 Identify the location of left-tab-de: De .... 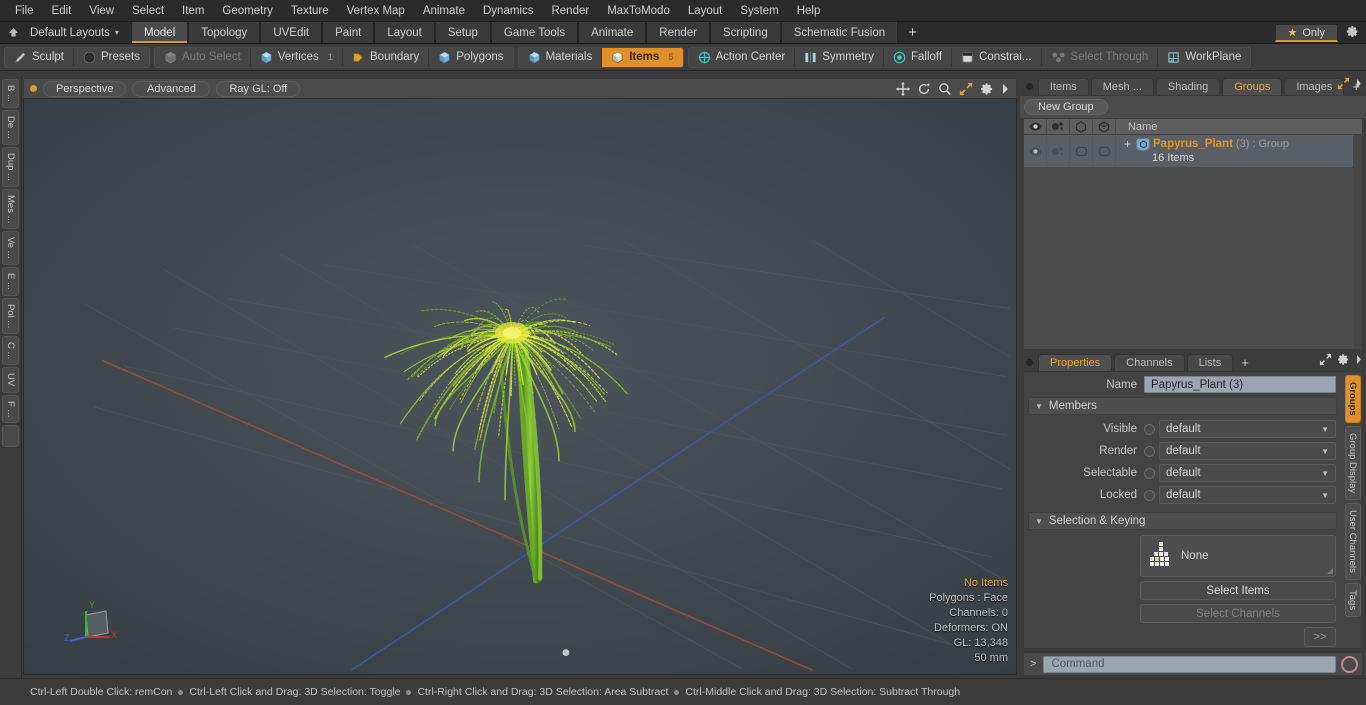
(10, 127).